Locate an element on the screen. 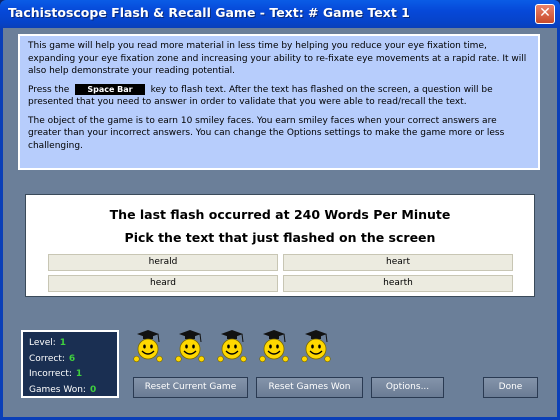 The image size is (560, 420). games-won-value: 0 is located at coordinates (93, 389).